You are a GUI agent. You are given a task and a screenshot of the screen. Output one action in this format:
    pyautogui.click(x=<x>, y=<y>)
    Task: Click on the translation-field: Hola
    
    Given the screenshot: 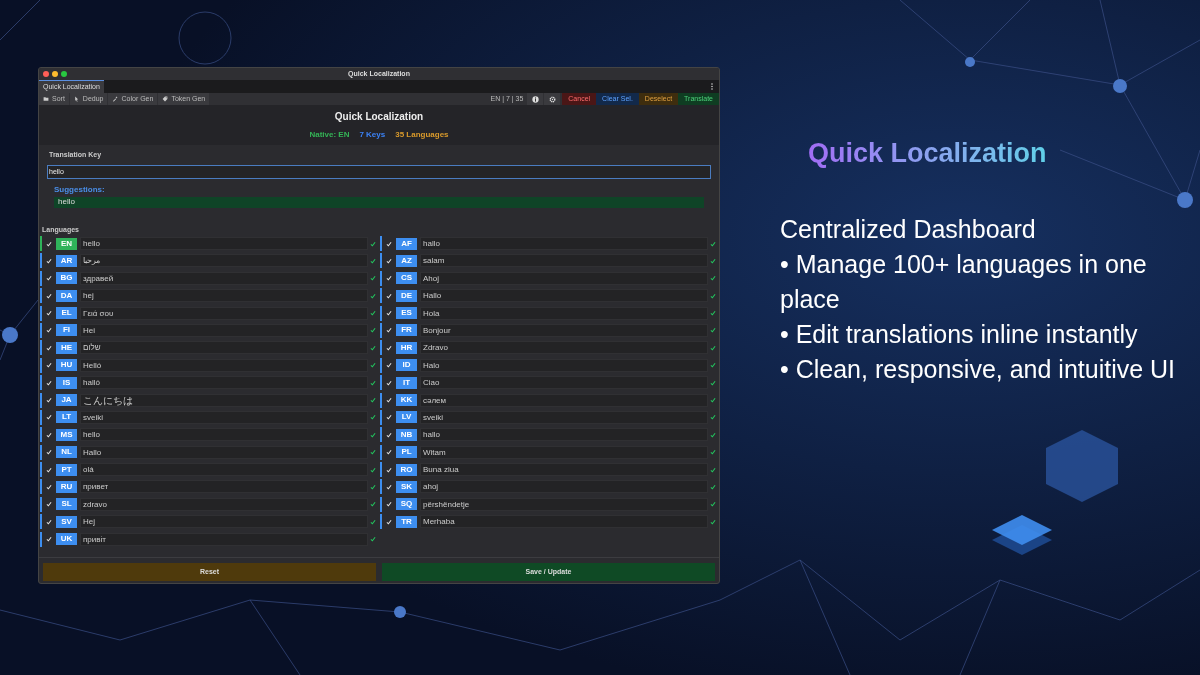 What is the action you would take?
    pyautogui.click(x=564, y=313)
    